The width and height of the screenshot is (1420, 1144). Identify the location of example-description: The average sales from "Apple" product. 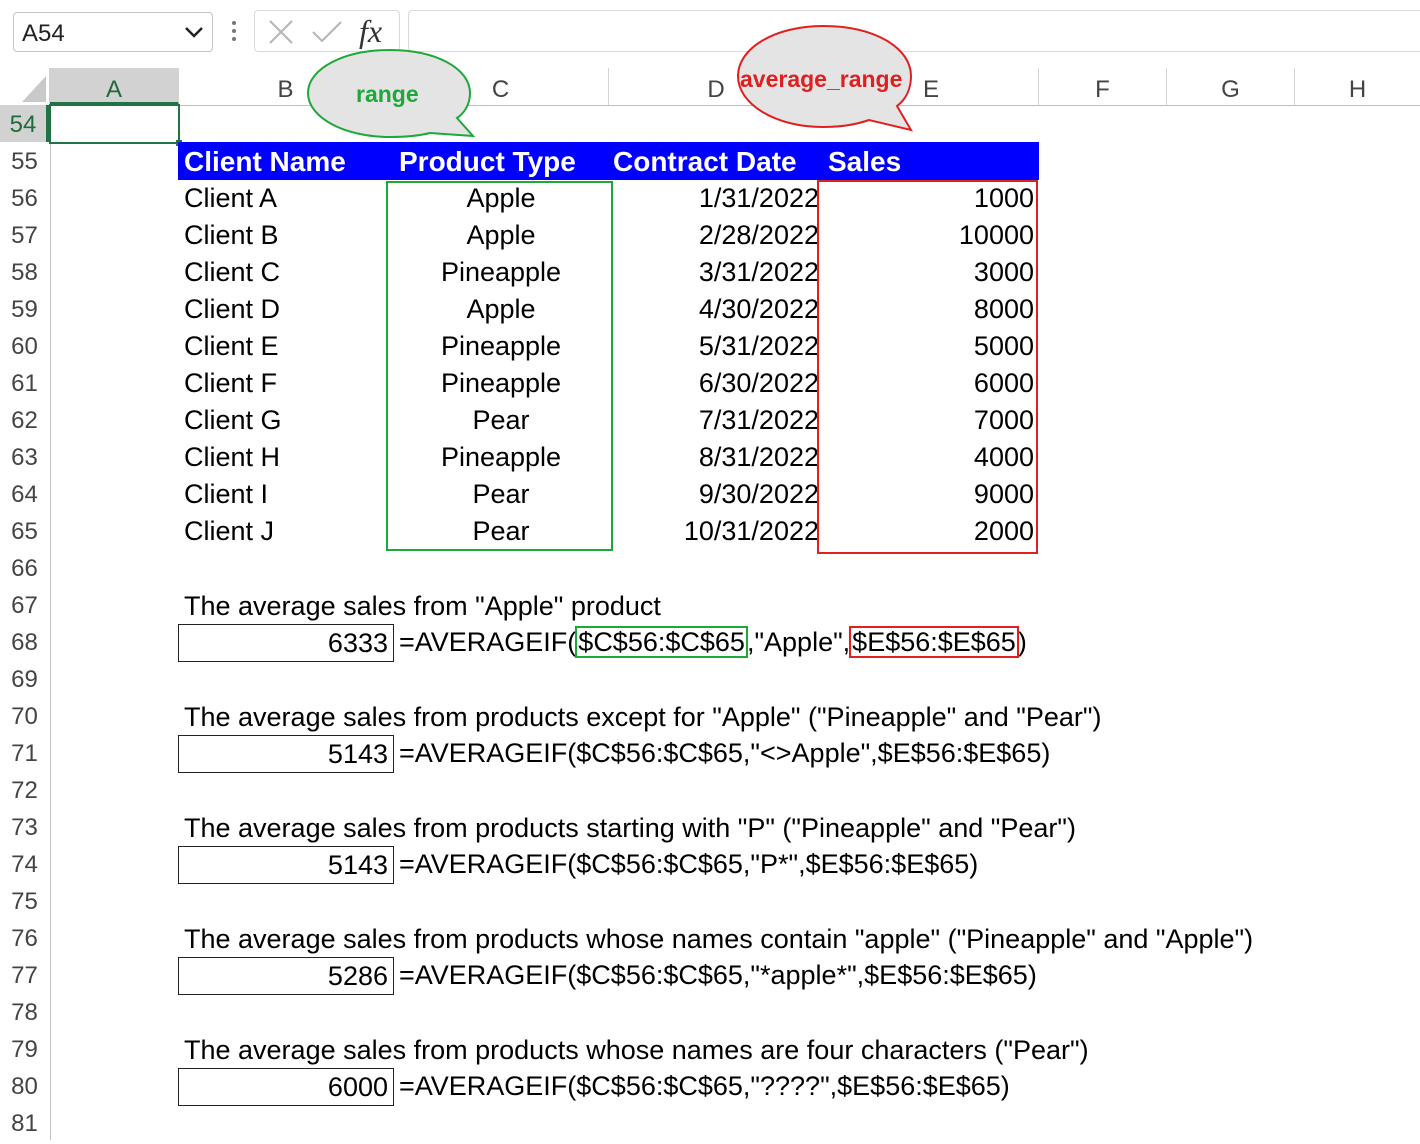
(422, 606).